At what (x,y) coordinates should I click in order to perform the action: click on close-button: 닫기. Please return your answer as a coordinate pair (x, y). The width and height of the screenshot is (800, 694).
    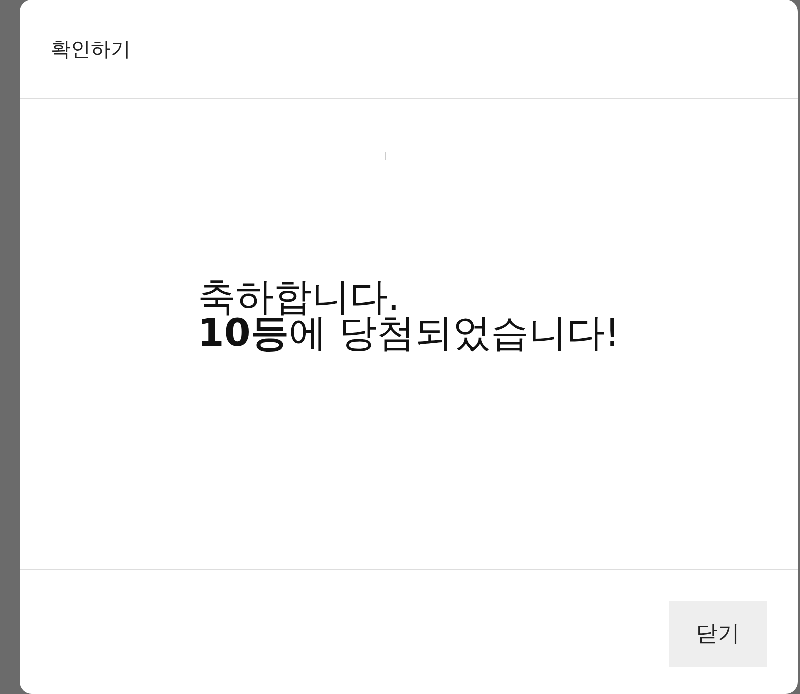
    Looking at the image, I should click on (718, 634).